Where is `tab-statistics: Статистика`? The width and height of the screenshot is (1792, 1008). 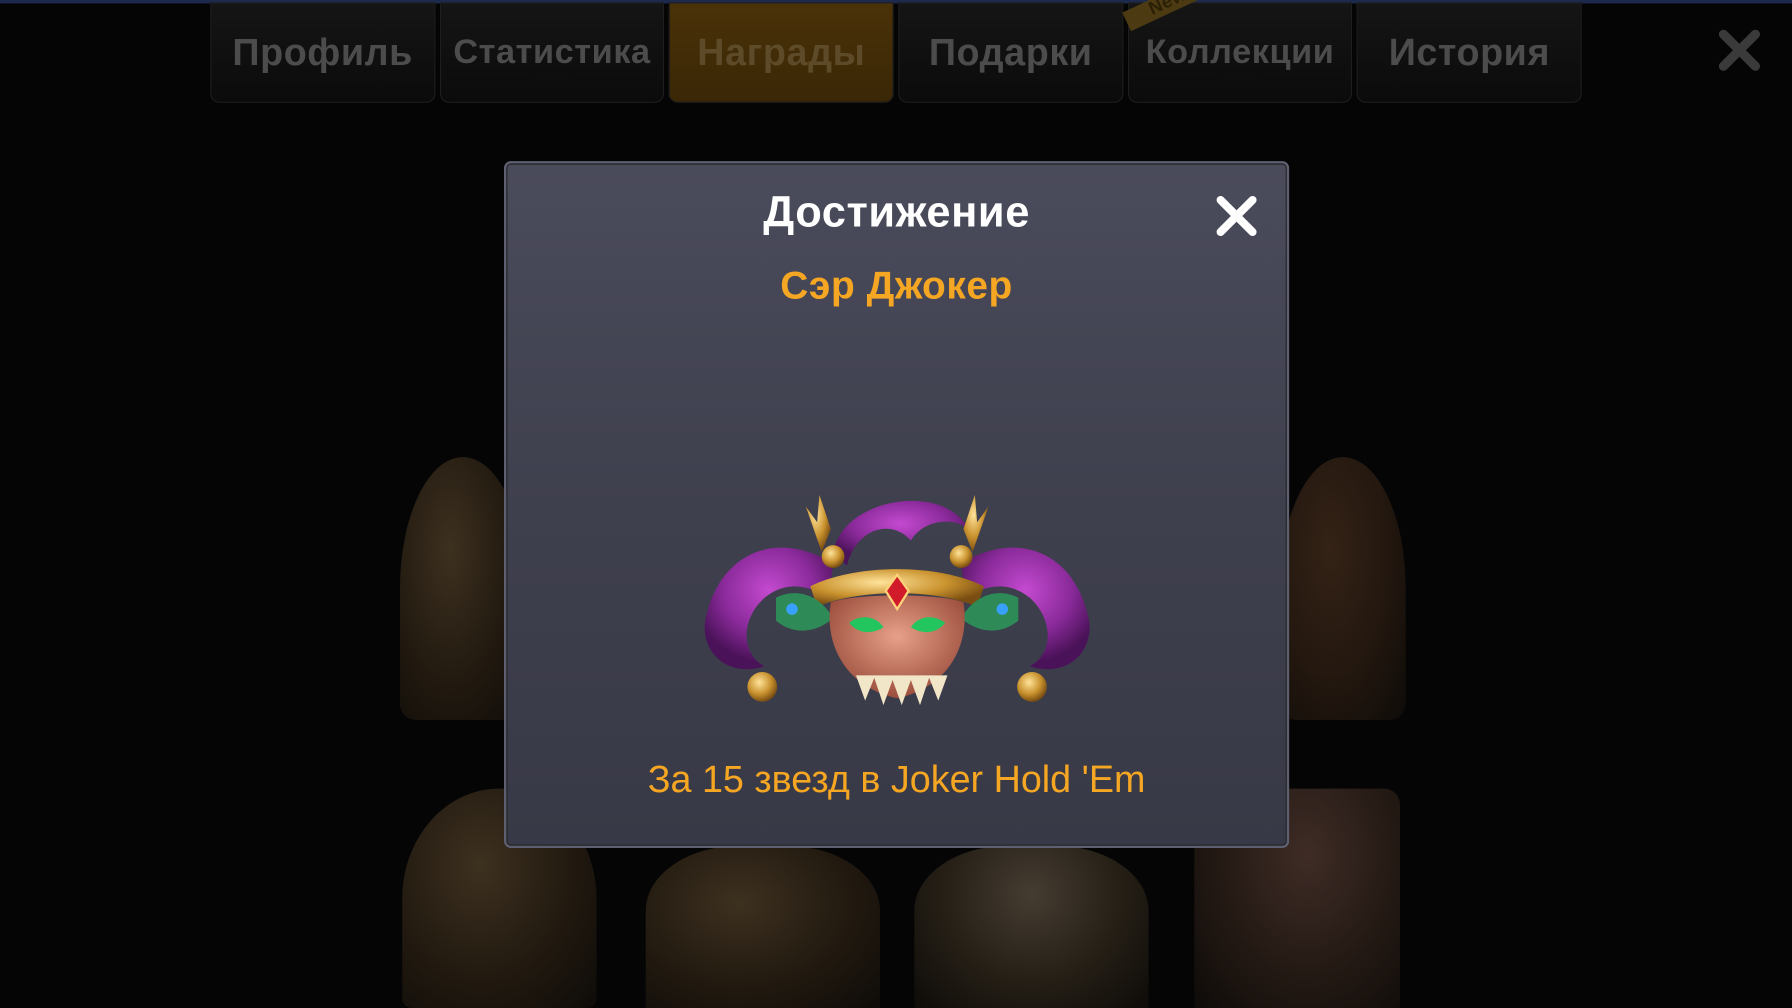 tab-statistics: Статистика is located at coordinates (552, 52).